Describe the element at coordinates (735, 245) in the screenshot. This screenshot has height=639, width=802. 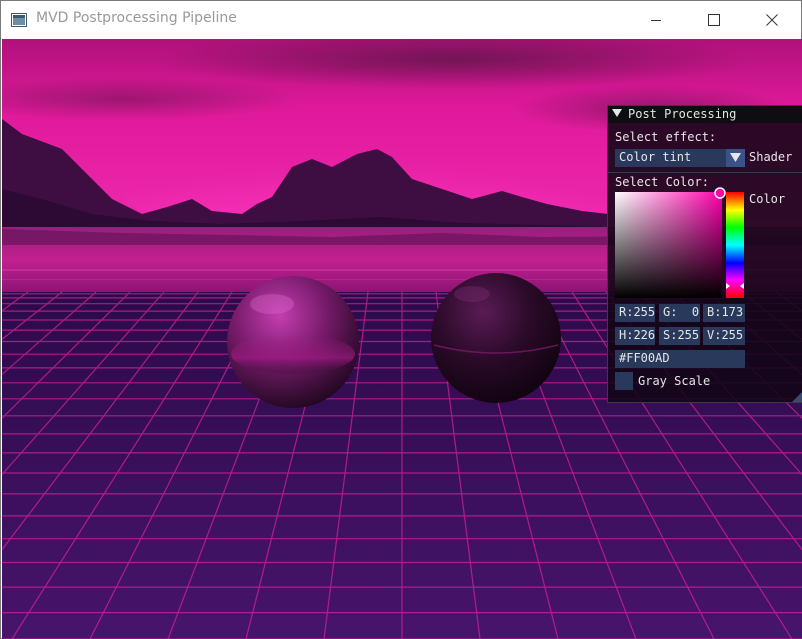
I see `hue-slider` at that location.